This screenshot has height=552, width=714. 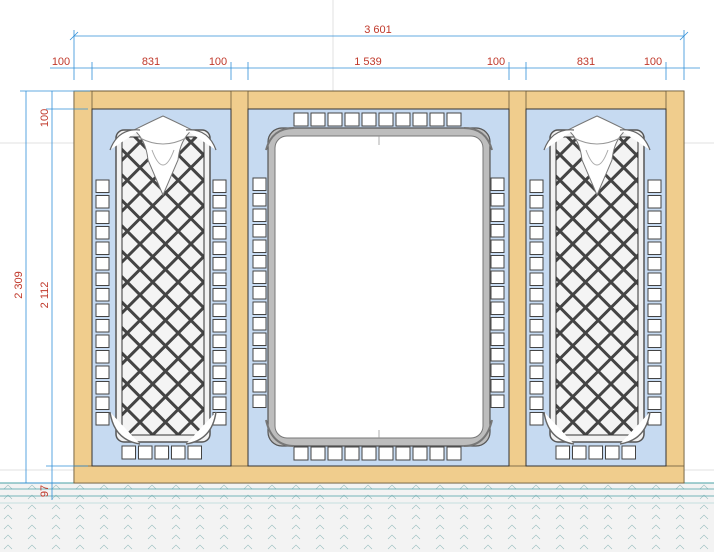 What do you see at coordinates (586, 62) in the screenshot?
I see `dim-right-panel: 831` at bounding box center [586, 62].